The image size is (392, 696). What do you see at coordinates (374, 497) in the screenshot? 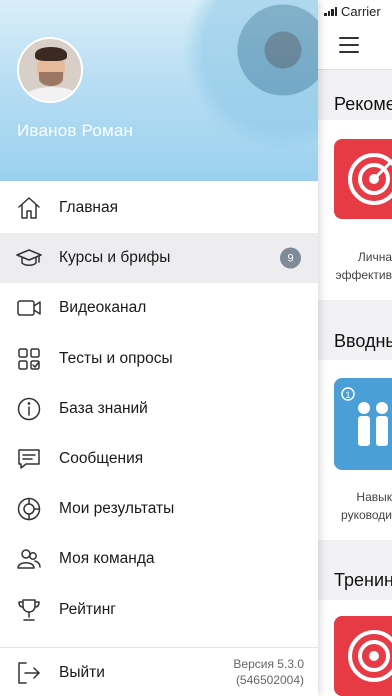
I see `course-caption-line1: Навык` at bounding box center [374, 497].